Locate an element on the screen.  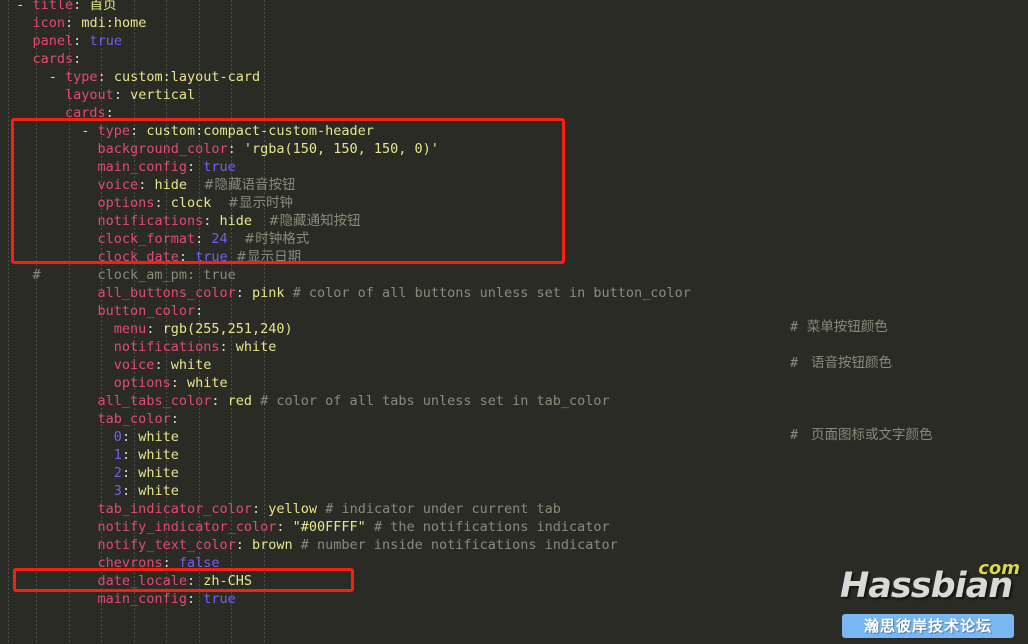
code-key: voice is located at coordinates (134, 365).